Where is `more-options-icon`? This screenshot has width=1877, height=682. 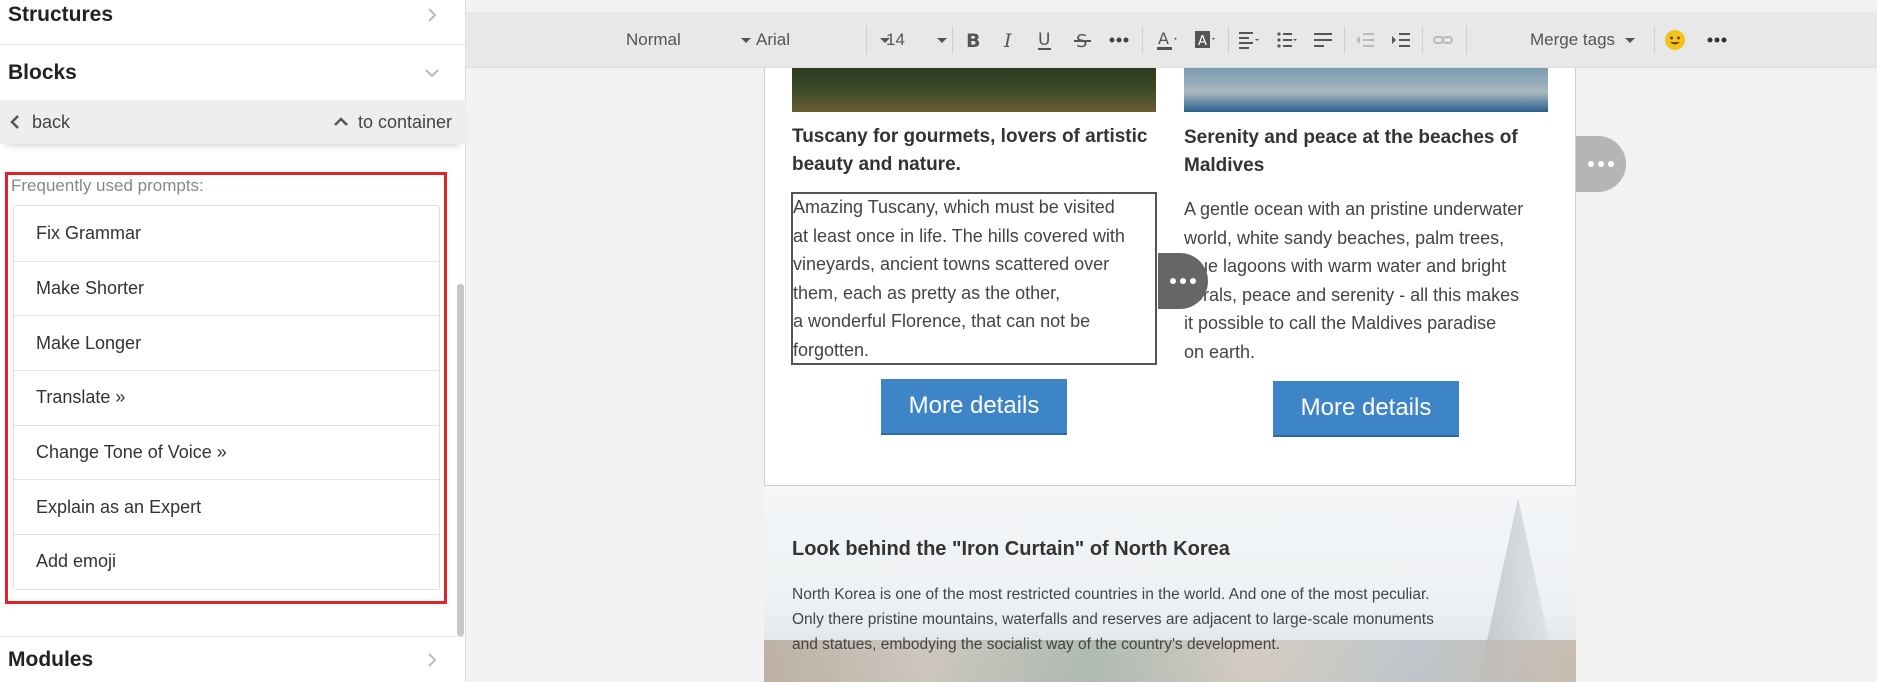
more-options-icon is located at coordinates (1717, 40).